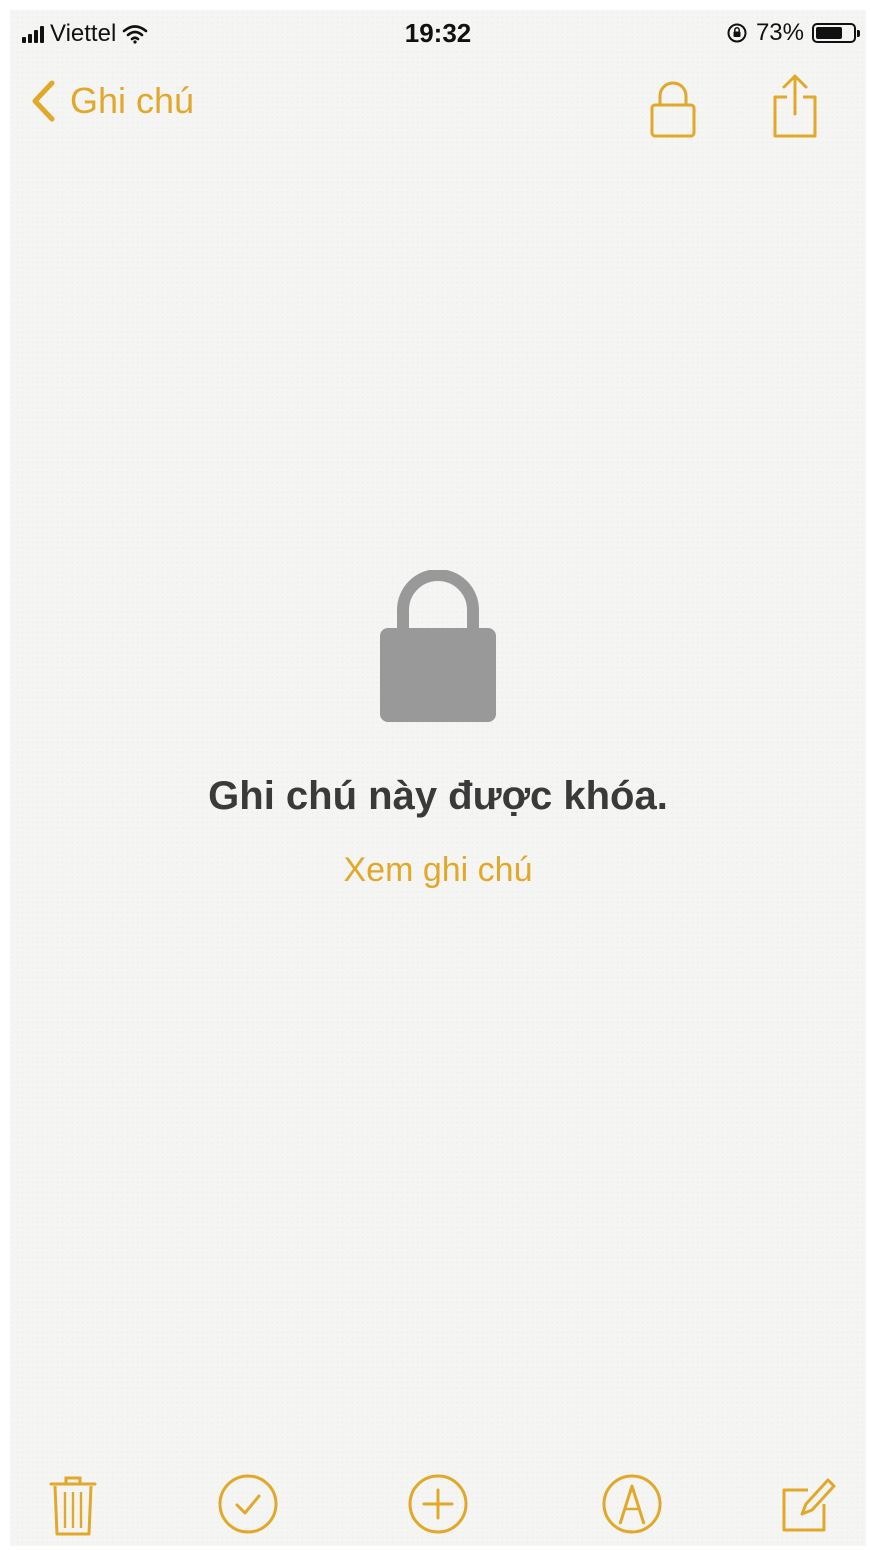 This screenshot has width=870, height=1550. Describe the element at coordinates (438, 646) in the screenshot. I see `locked-padlock-icon` at that location.